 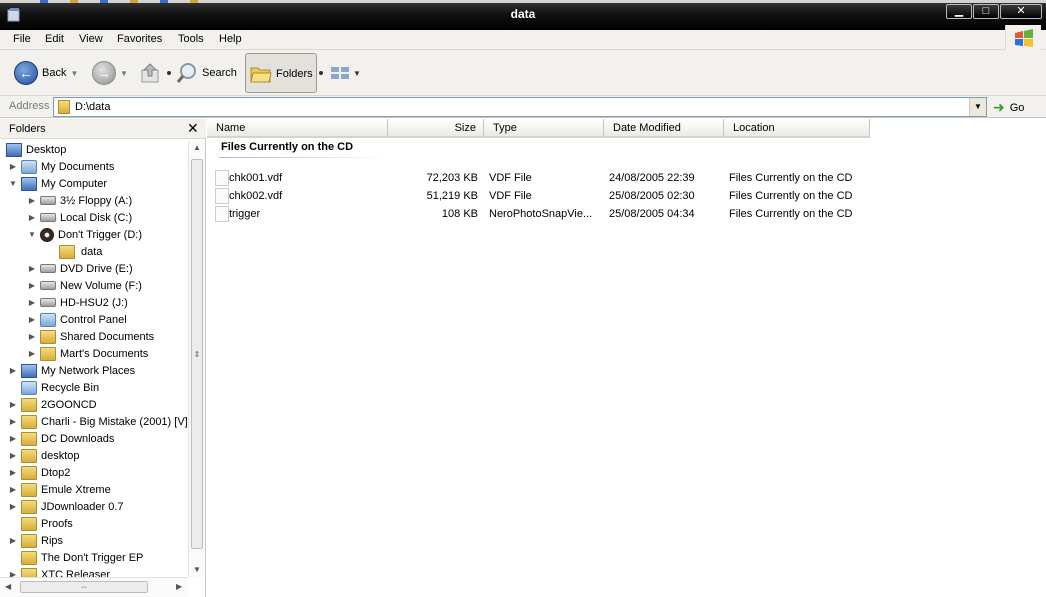 What do you see at coordinates (84, 285) in the screenshot?
I see `tree-item: ▶ New Volume (F:)` at bounding box center [84, 285].